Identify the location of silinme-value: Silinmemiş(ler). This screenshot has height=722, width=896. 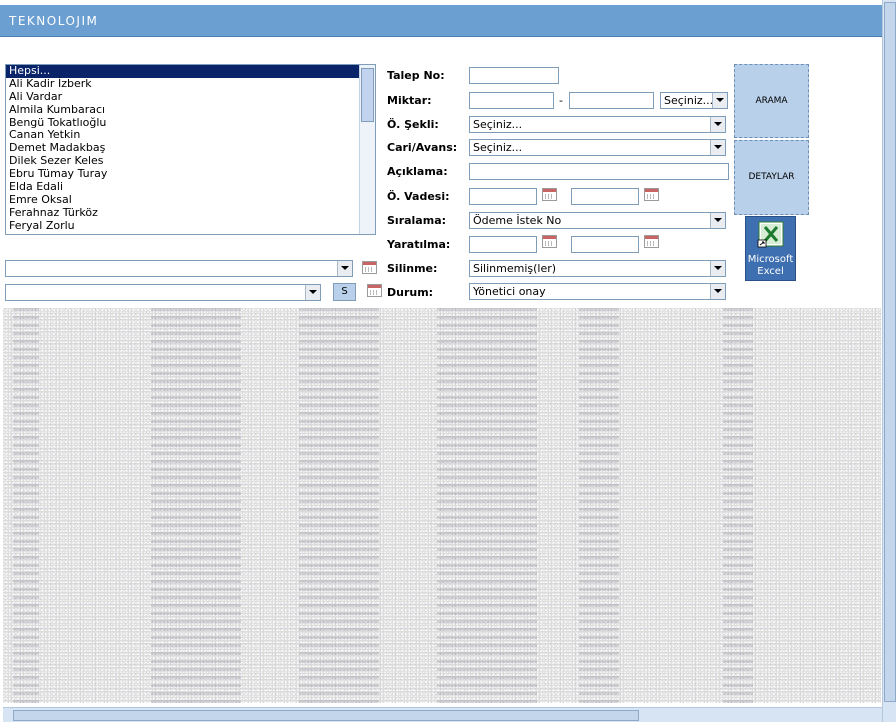
(515, 268).